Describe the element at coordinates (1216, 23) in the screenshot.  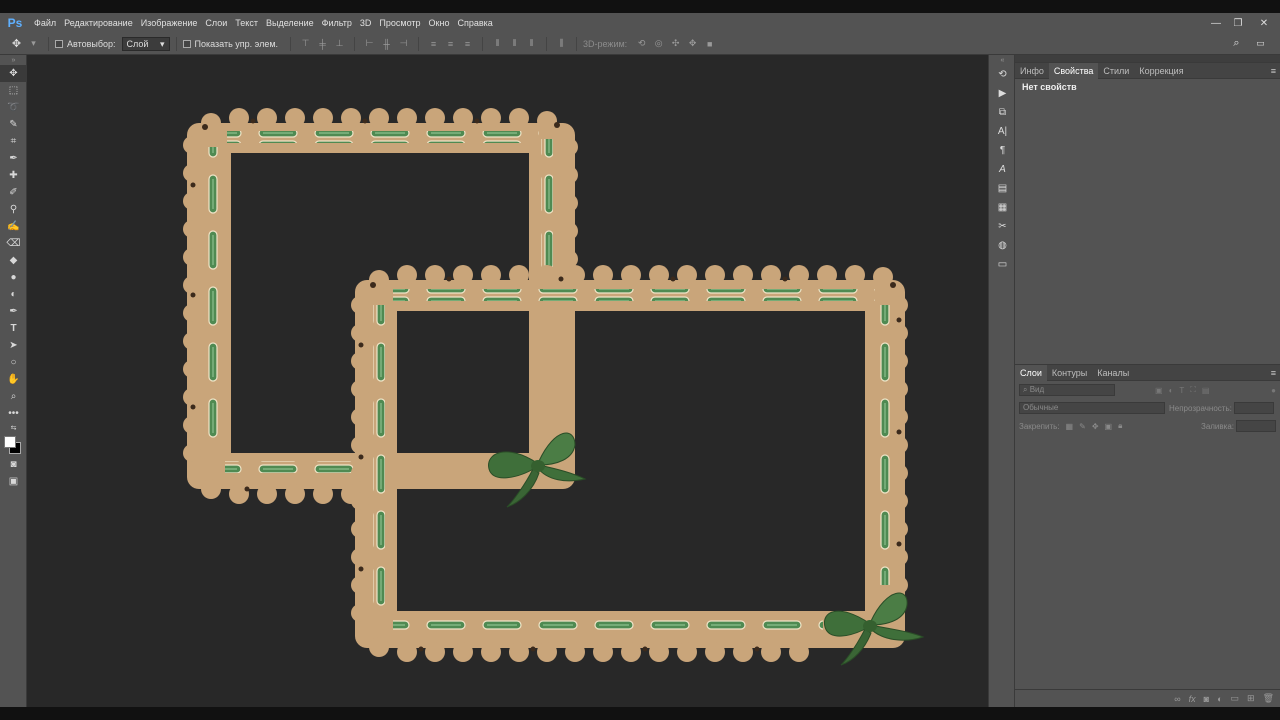
I see `minimize-button: —` at that location.